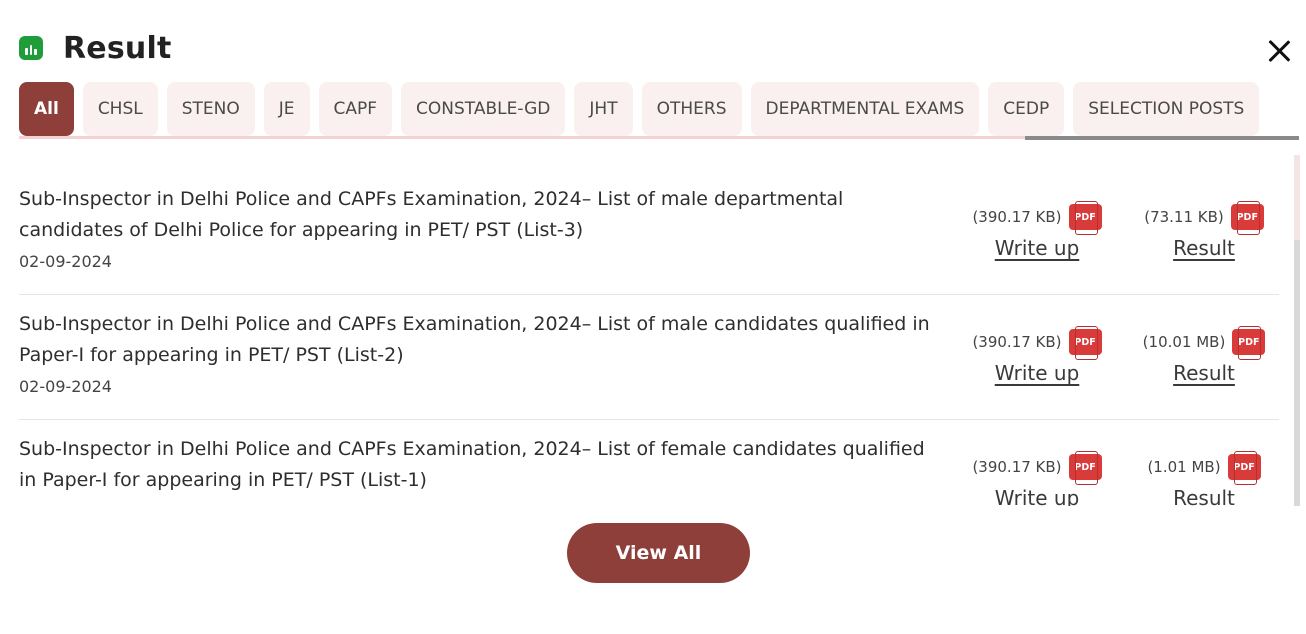 Image resolution: width=1306 pixels, height=634 pixels. Describe the element at coordinates (1297, 373) in the screenshot. I see `list-scrollbar-thumb` at that location.